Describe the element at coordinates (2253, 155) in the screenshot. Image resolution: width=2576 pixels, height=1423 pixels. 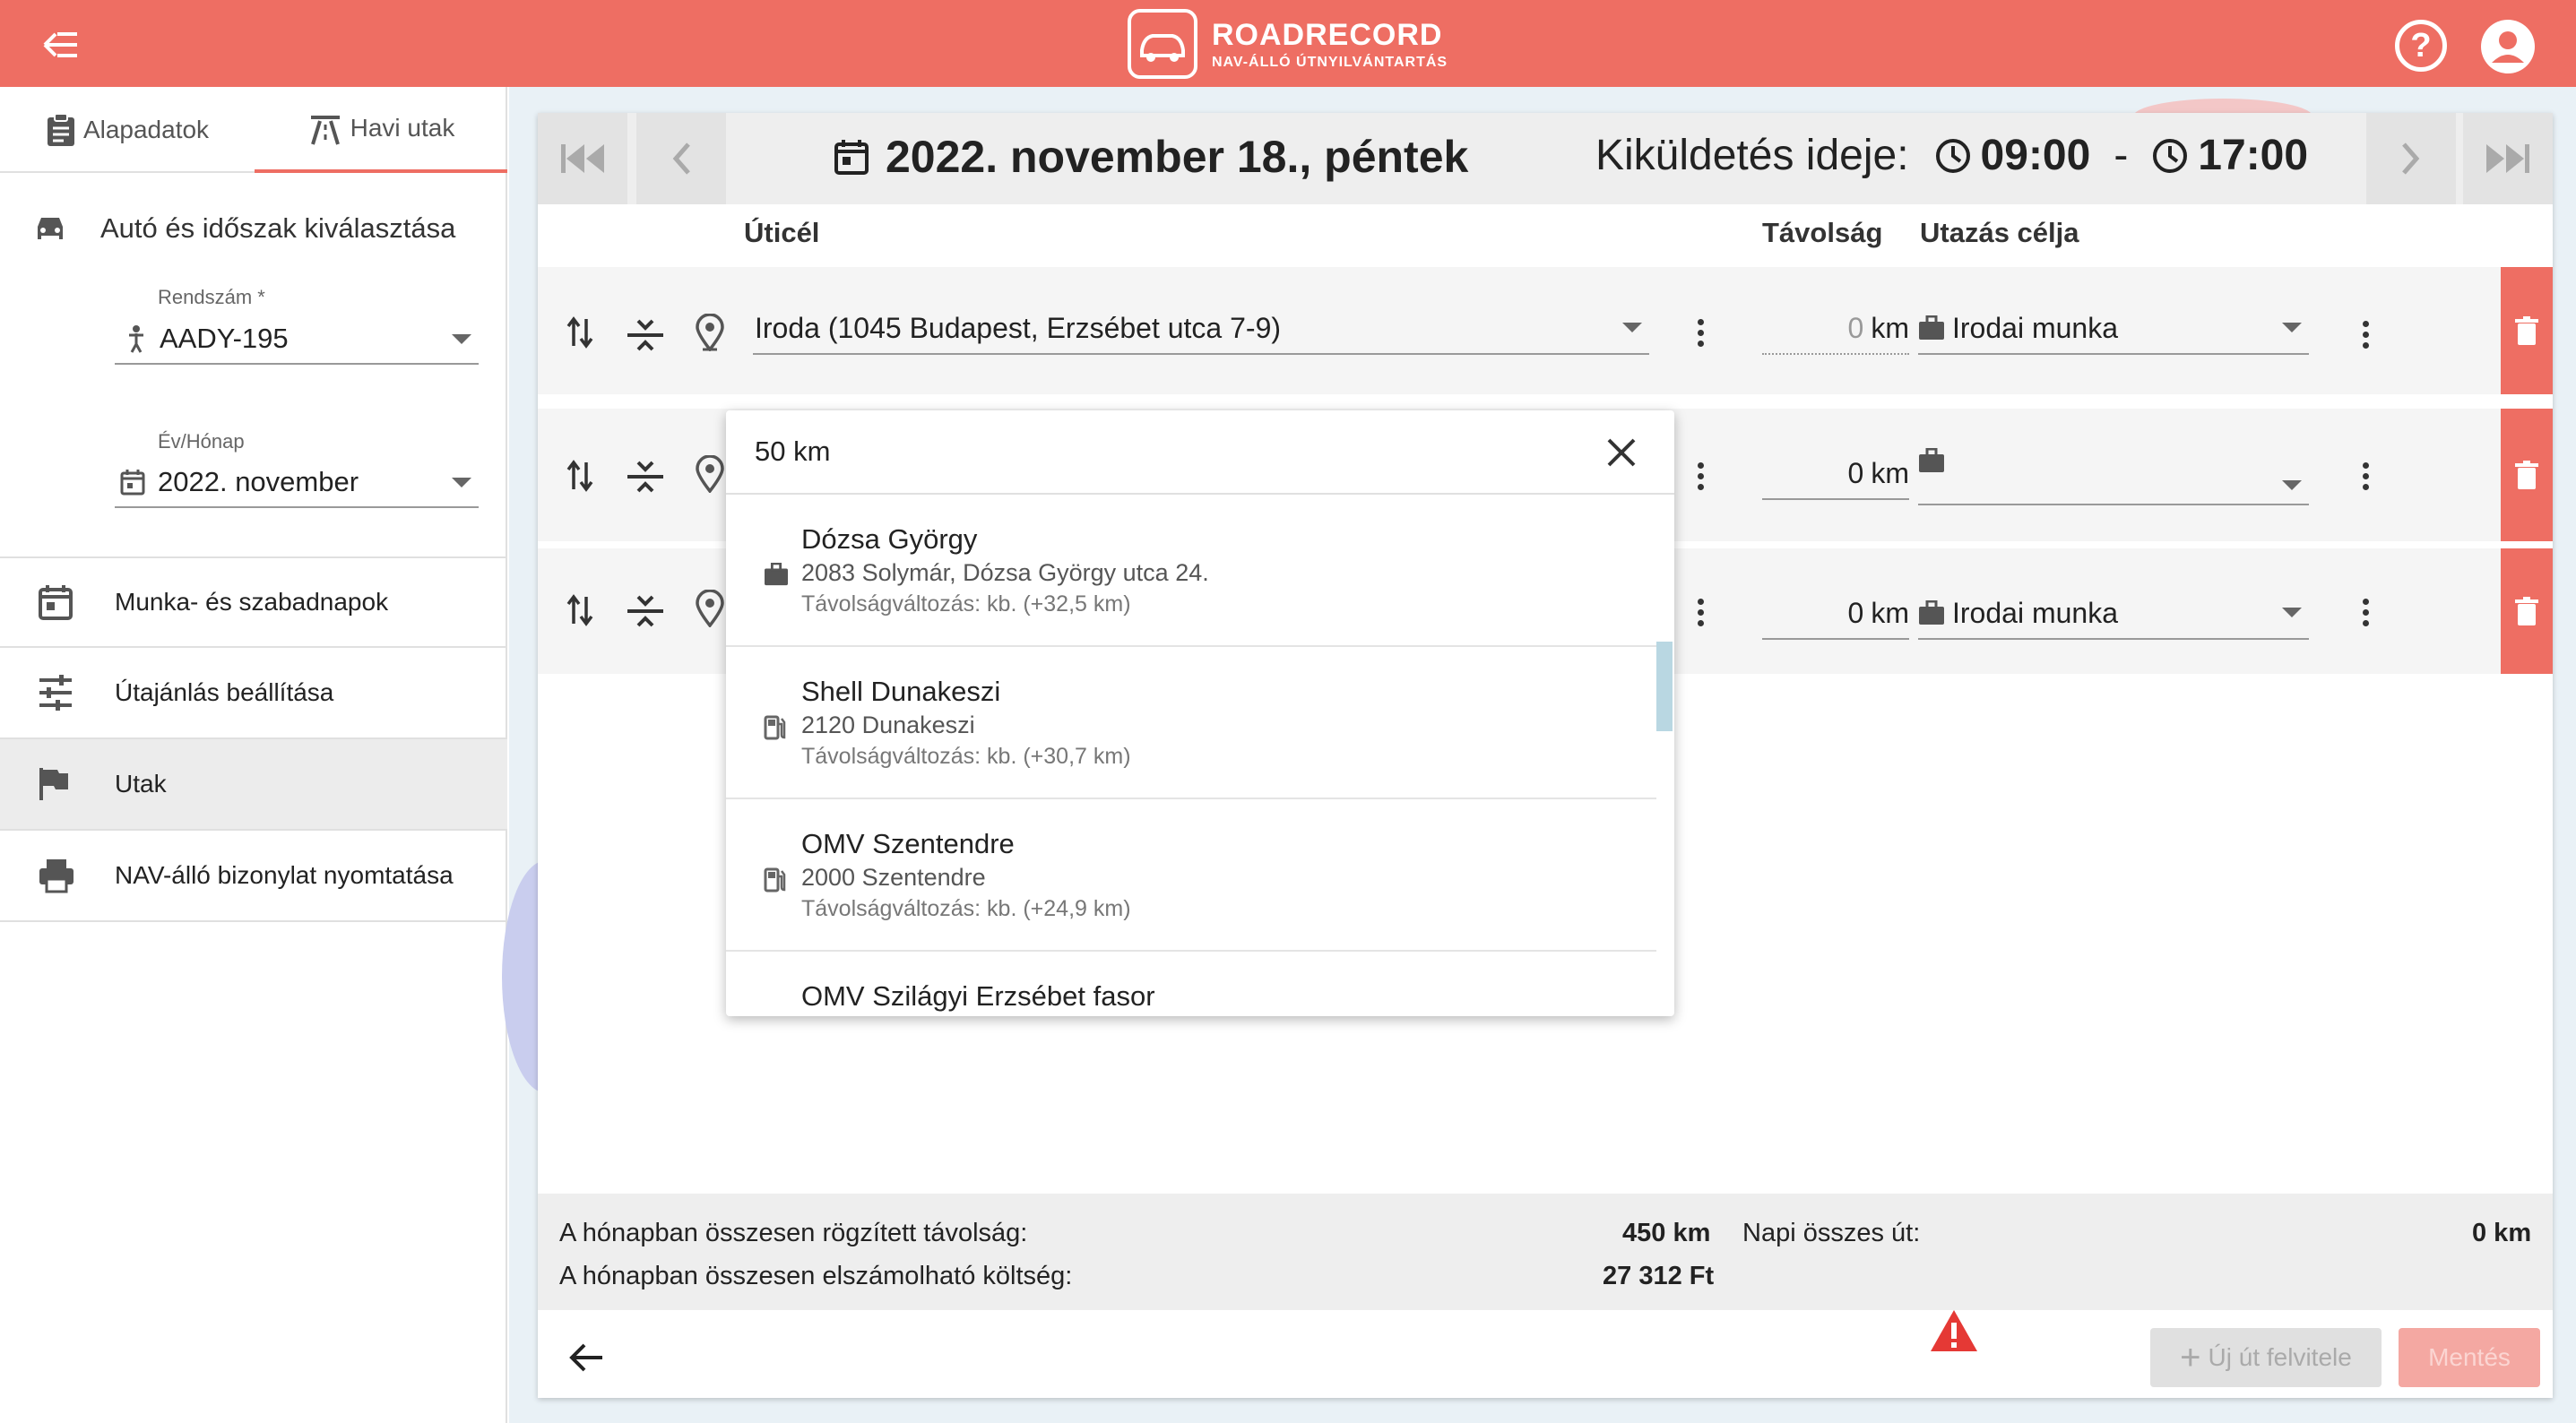
I see `time-end: 17:00` at that location.